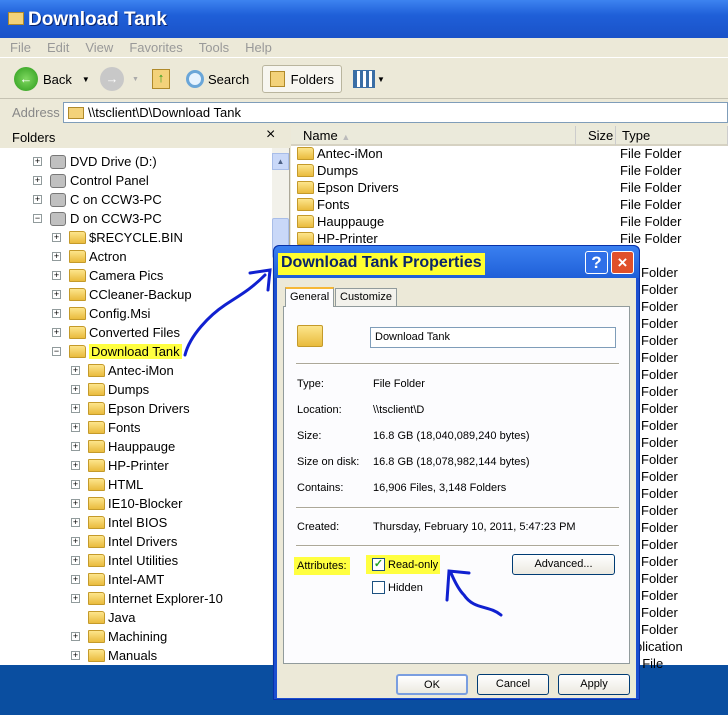 The width and height of the screenshot is (728, 715). Describe the element at coordinates (413, 565) in the screenshot. I see `readonly-label: Read-only` at that location.